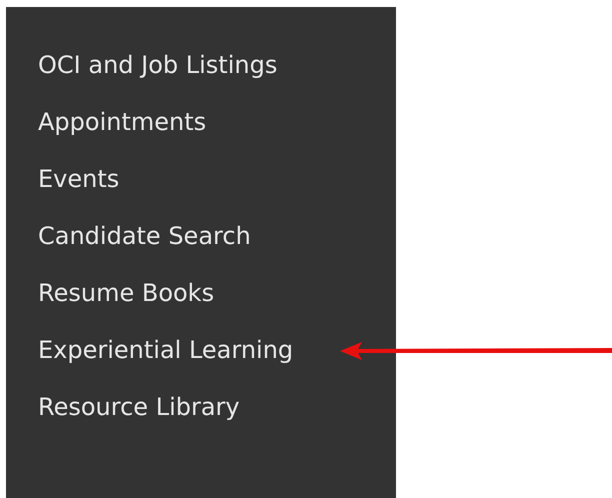 This screenshot has height=498, width=612. I want to click on sidebar-item: Appointments, so click(122, 122).